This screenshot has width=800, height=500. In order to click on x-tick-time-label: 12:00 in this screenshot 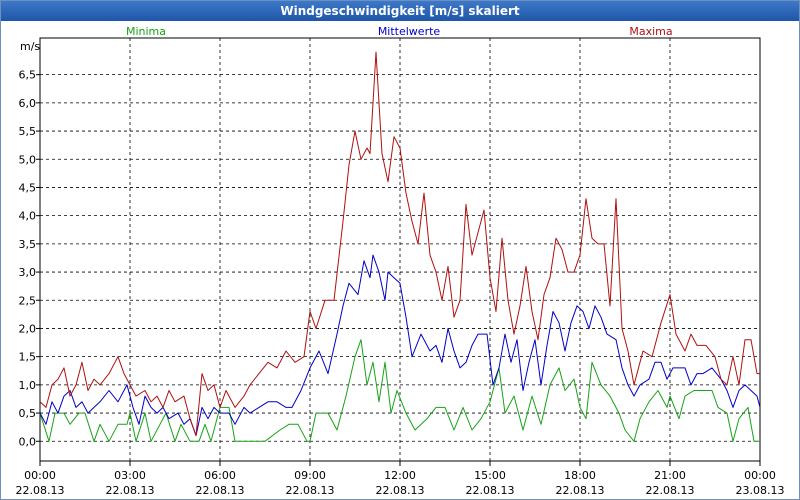, I will do `click(400, 475)`.